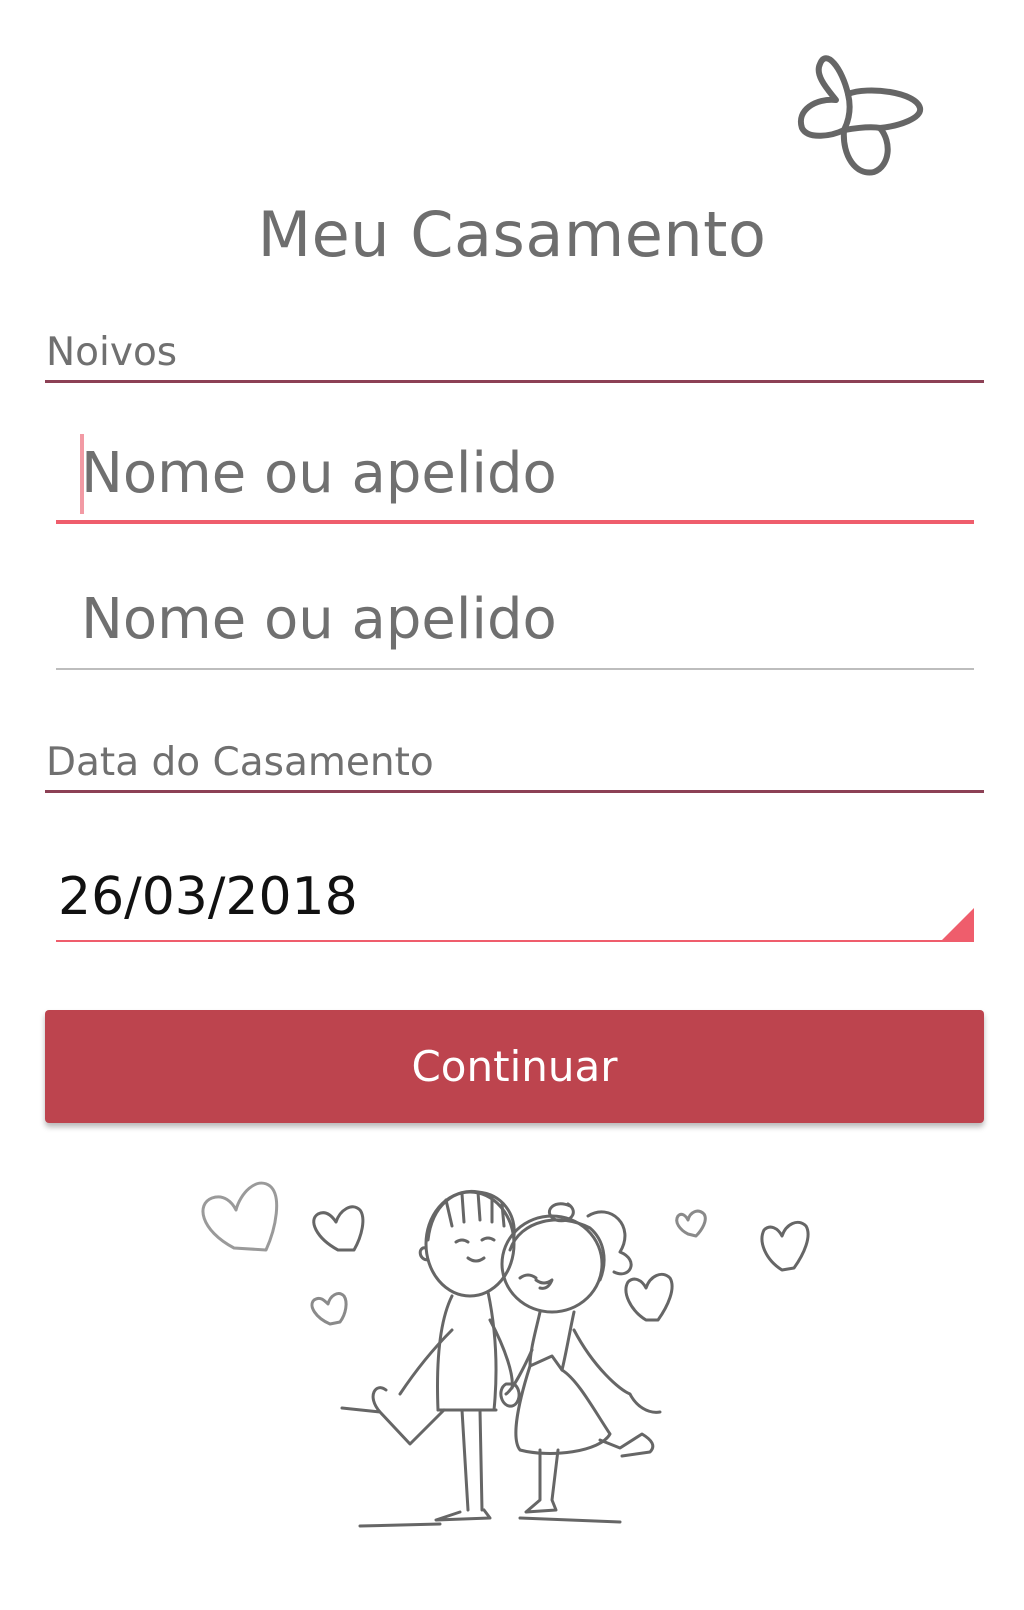 This screenshot has width=1024, height=1610. What do you see at coordinates (860, 115) in the screenshot?
I see `butterfly-icon` at bounding box center [860, 115].